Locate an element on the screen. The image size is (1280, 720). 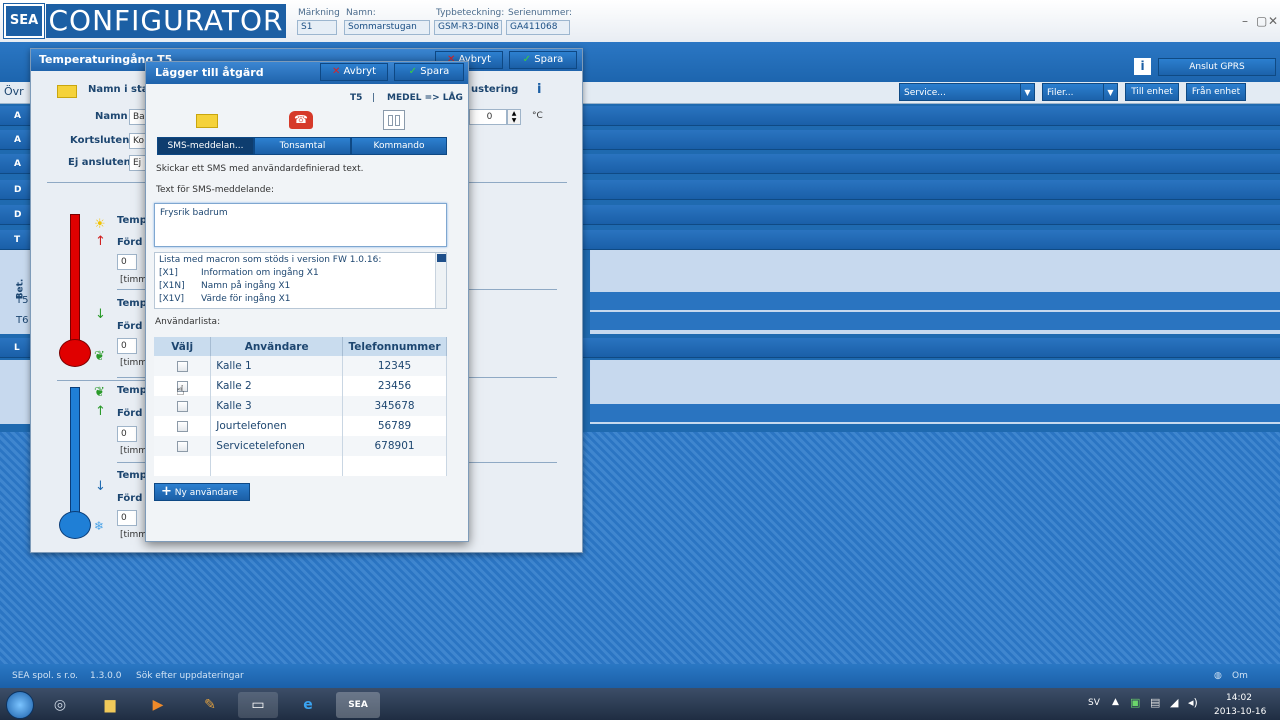
taskbar-app-icon: ▭ is located at coordinates (258, 705).